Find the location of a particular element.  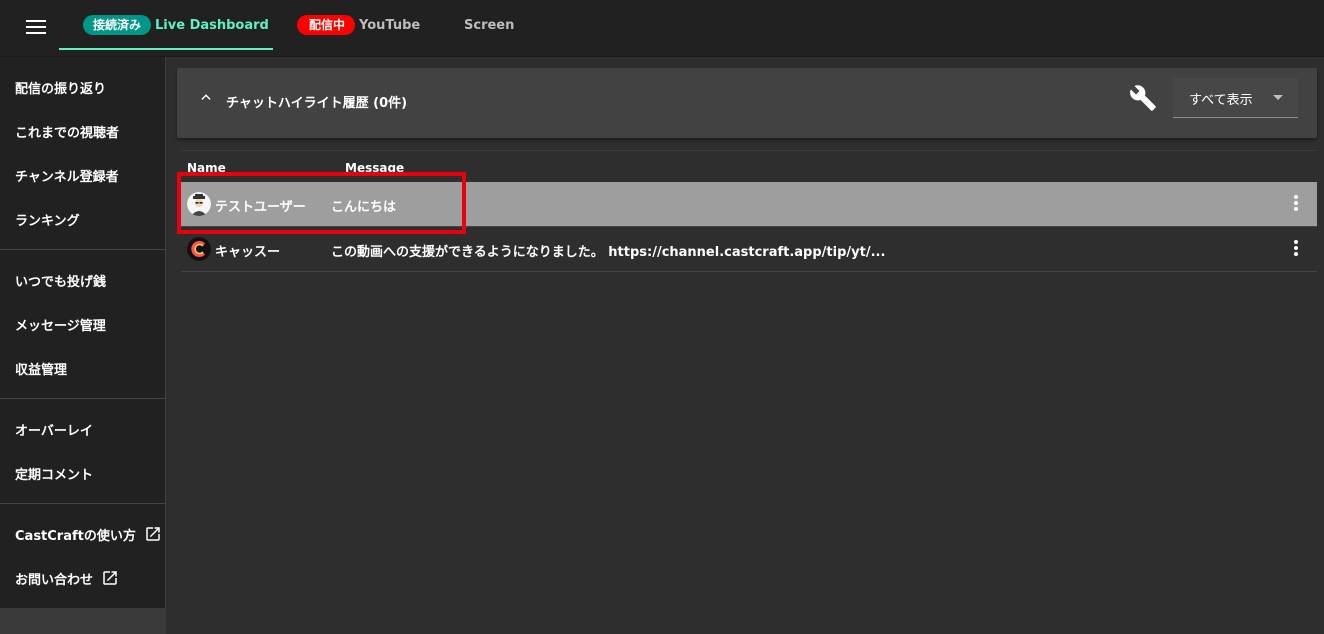

sidebar-item-label: CastCraftの使い方 is located at coordinates (75, 536).